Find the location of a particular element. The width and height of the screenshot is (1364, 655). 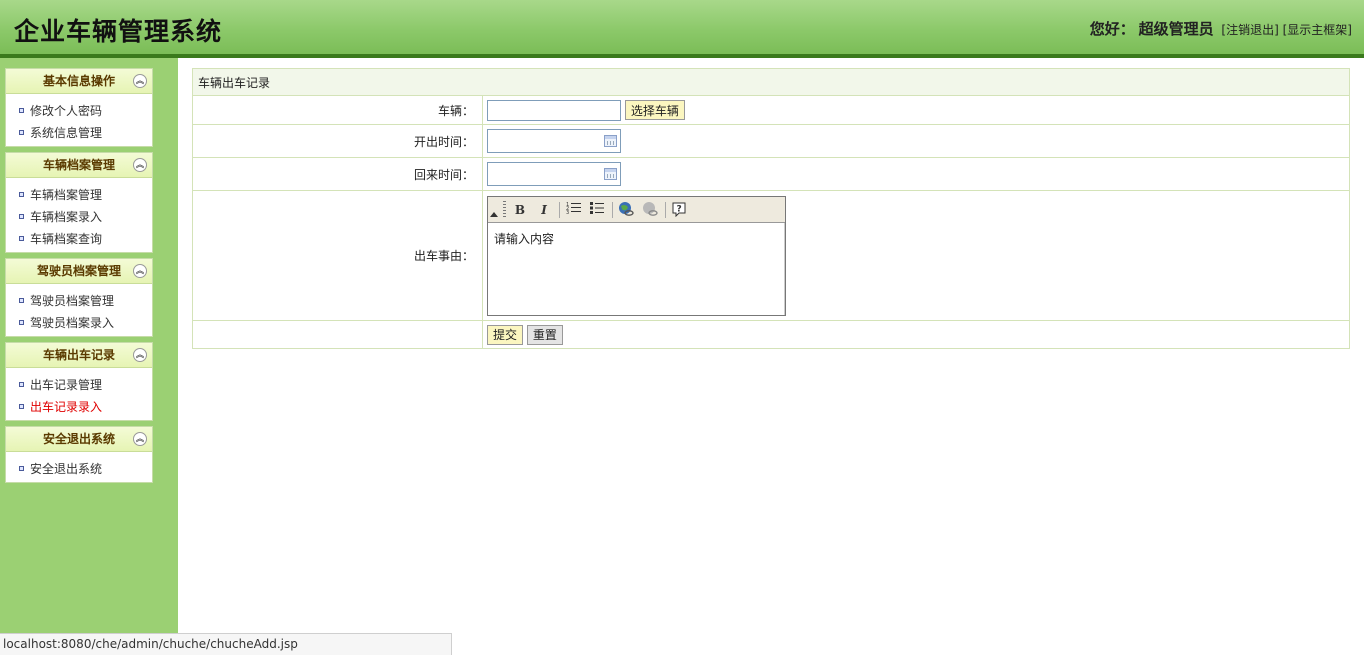

return-time-input is located at coordinates (543, 174).